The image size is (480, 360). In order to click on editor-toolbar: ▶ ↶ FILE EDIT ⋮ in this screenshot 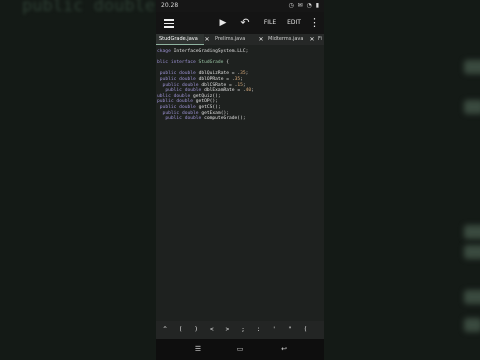, I will do `click(240, 23)`.